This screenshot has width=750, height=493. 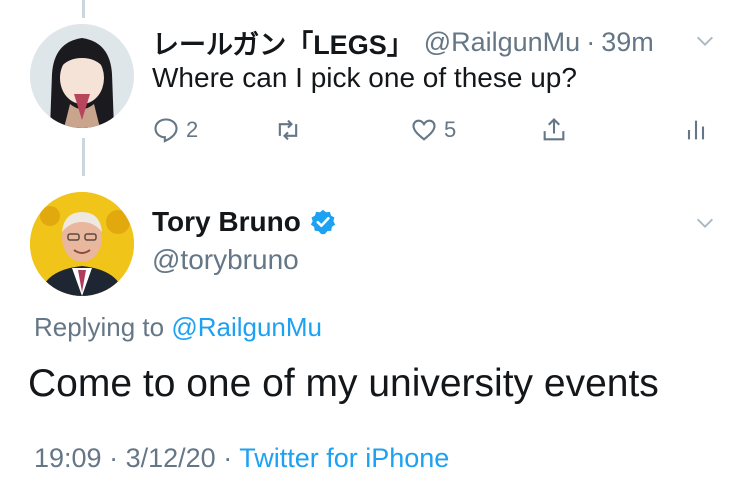 What do you see at coordinates (170, 458) in the screenshot?
I see `tweet-date: 3/12/20` at bounding box center [170, 458].